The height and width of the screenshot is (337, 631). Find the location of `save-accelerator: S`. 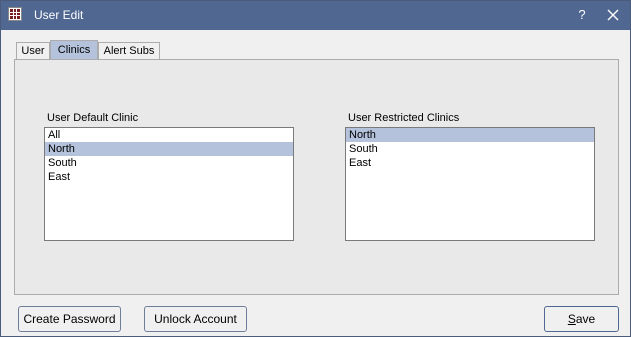

save-accelerator: S is located at coordinates (571, 319).